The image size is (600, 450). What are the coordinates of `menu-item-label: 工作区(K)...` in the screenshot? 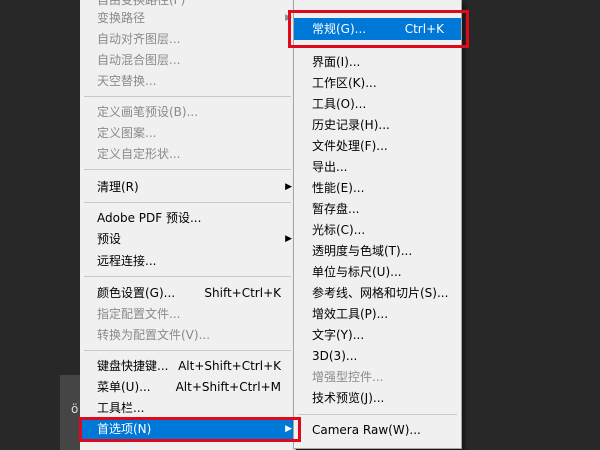 It's located at (344, 83).